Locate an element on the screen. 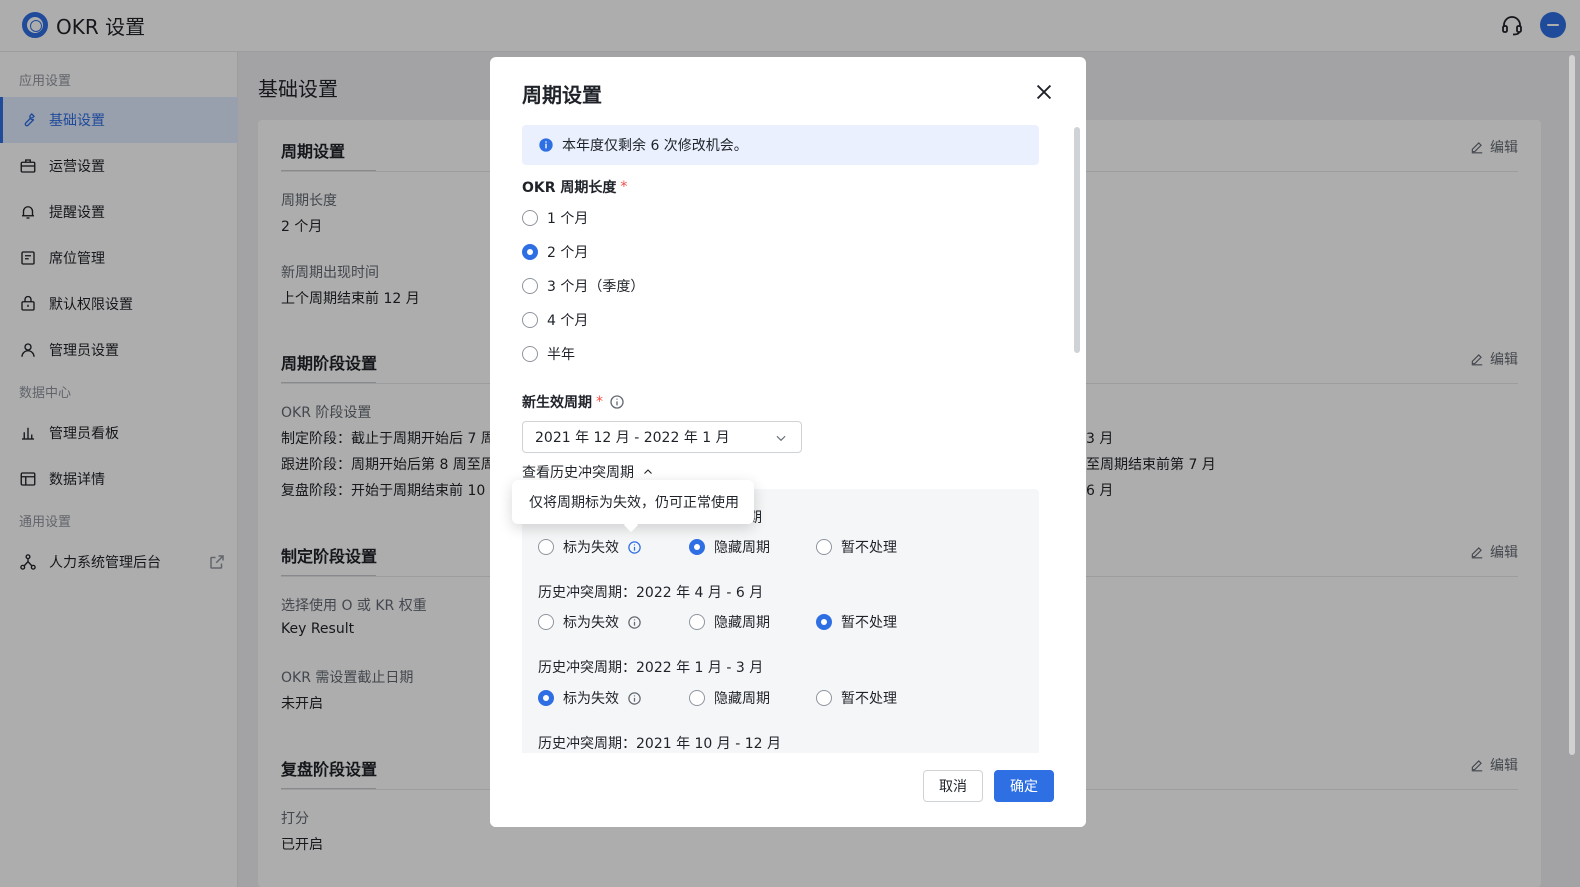  invalid-info-tooltip: 仅将周期标为失效，仍可正常使用 is located at coordinates (633, 502).